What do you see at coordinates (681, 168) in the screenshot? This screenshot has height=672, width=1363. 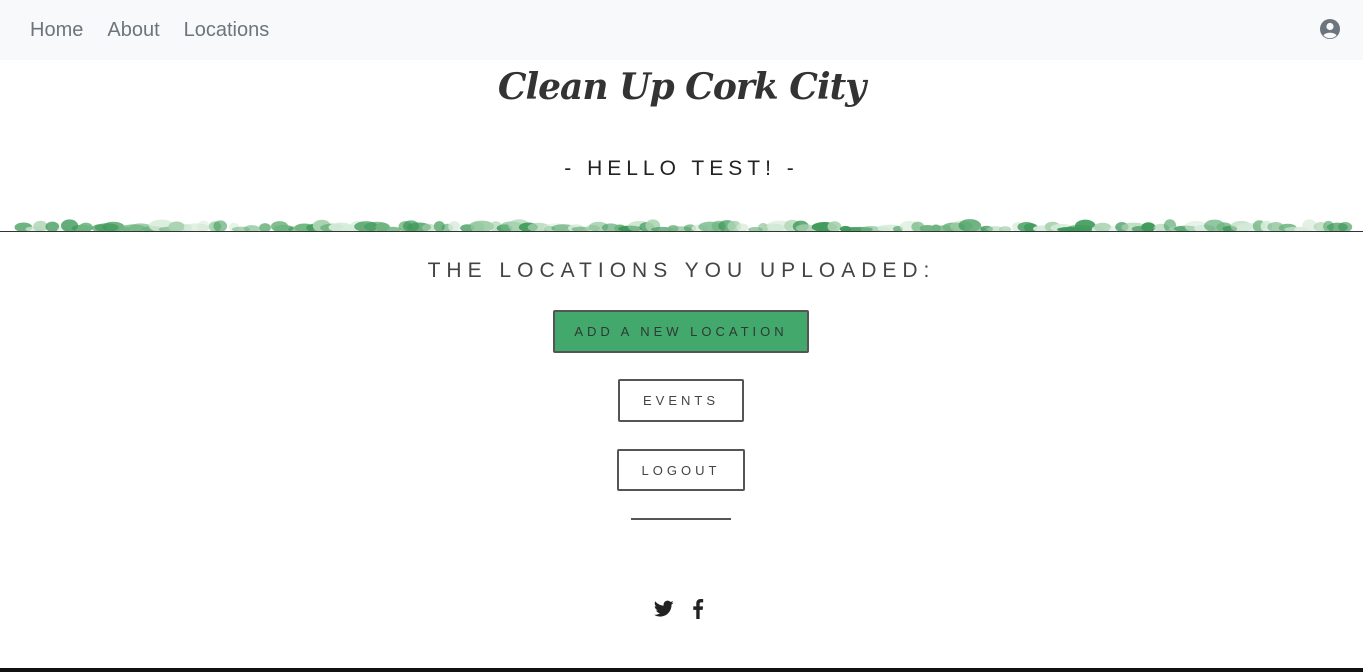 I see `greeting-text: - HELLO TEST! -` at bounding box center [681, 168].